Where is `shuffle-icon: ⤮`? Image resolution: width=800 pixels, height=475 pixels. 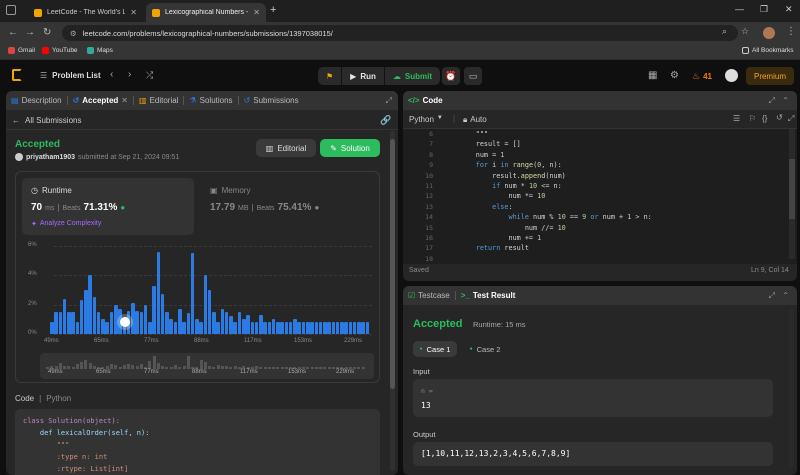 shuffle-icon: ⤮ is located at coordinates (149, 75).